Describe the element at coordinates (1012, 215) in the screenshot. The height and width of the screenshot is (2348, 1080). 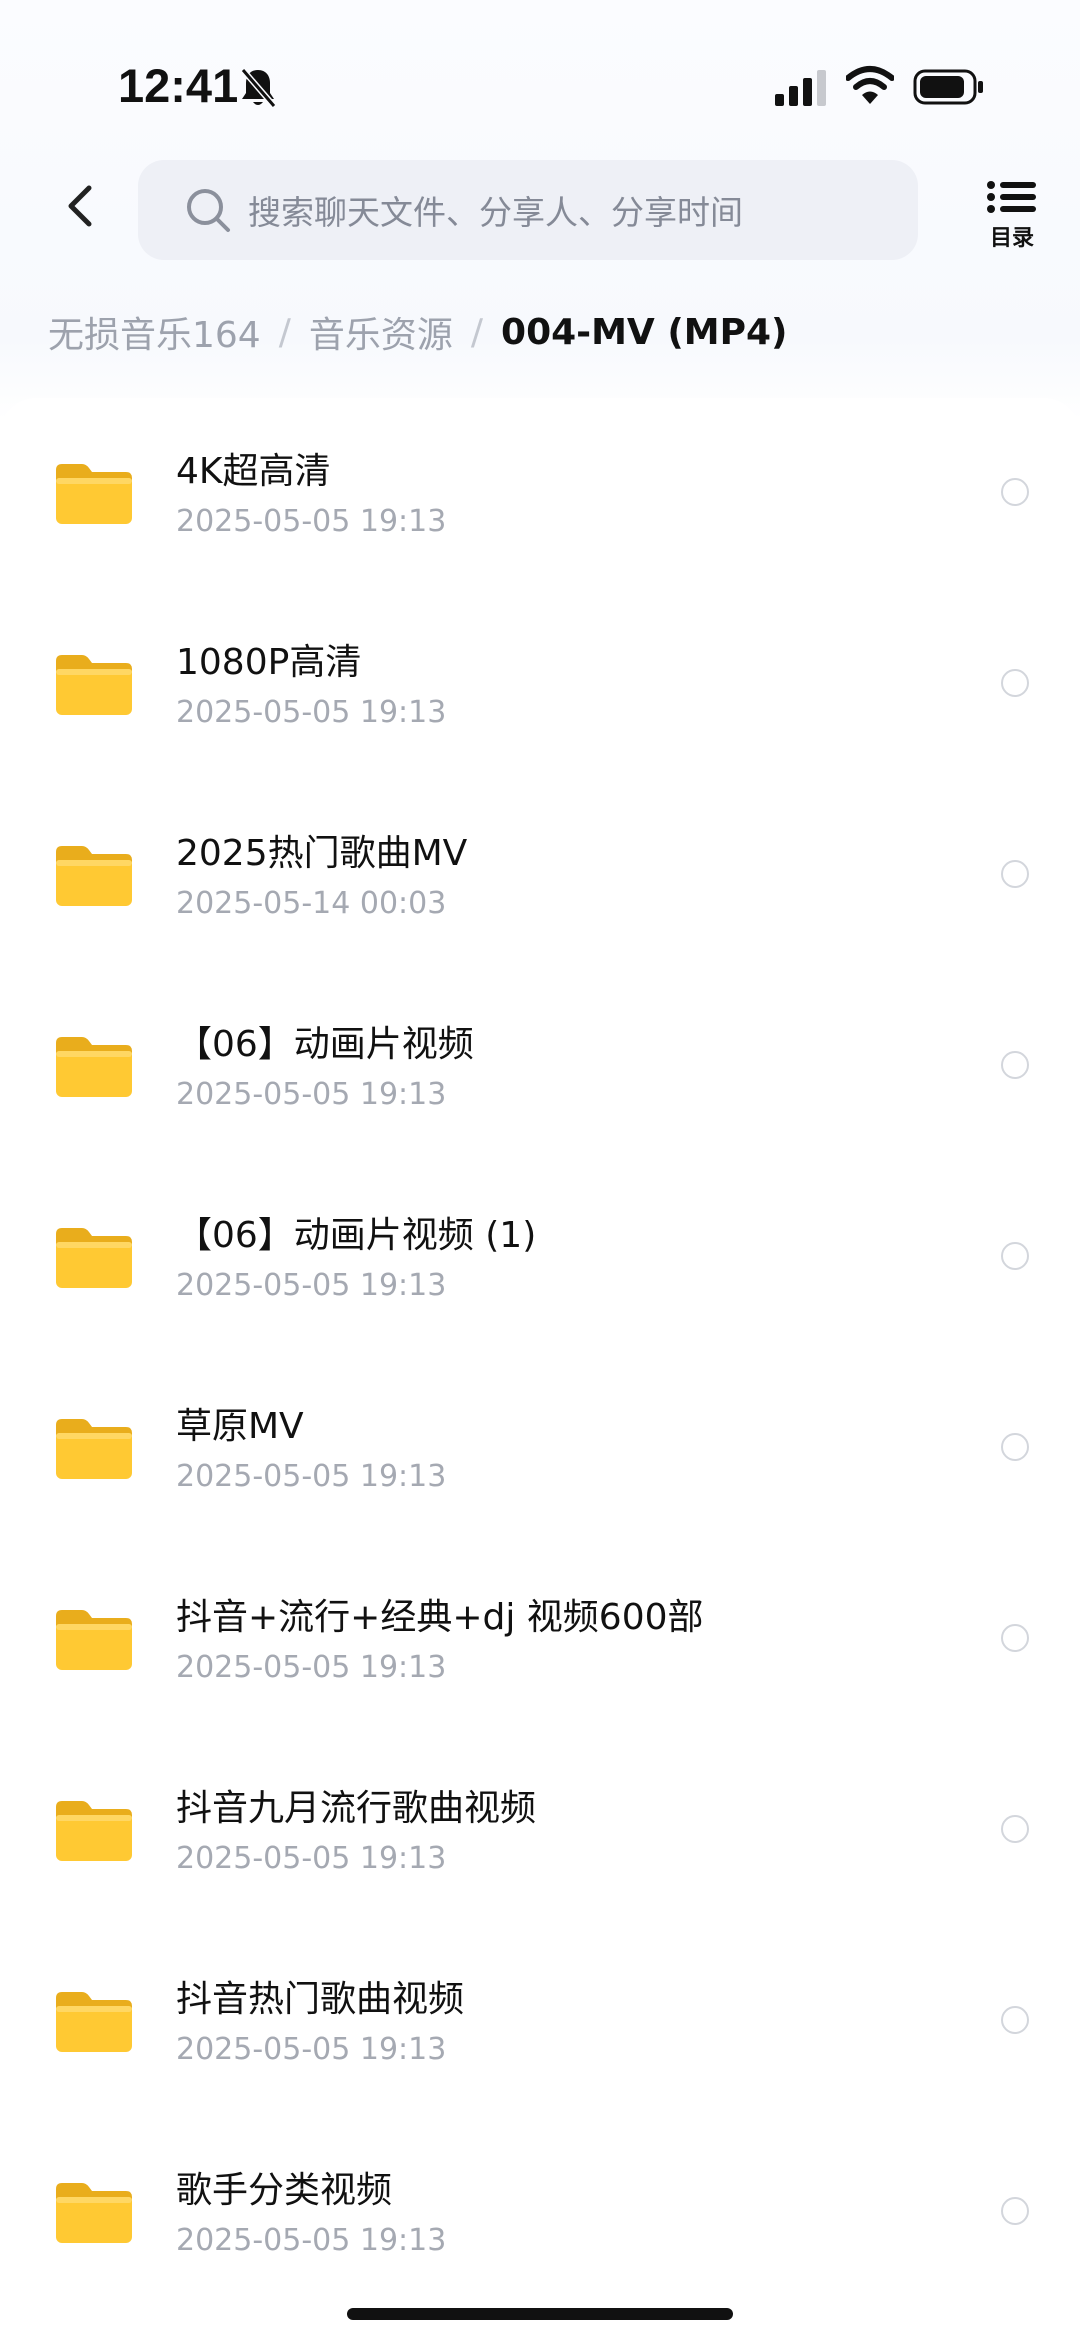
I see `toc-button: 目录` at that location.